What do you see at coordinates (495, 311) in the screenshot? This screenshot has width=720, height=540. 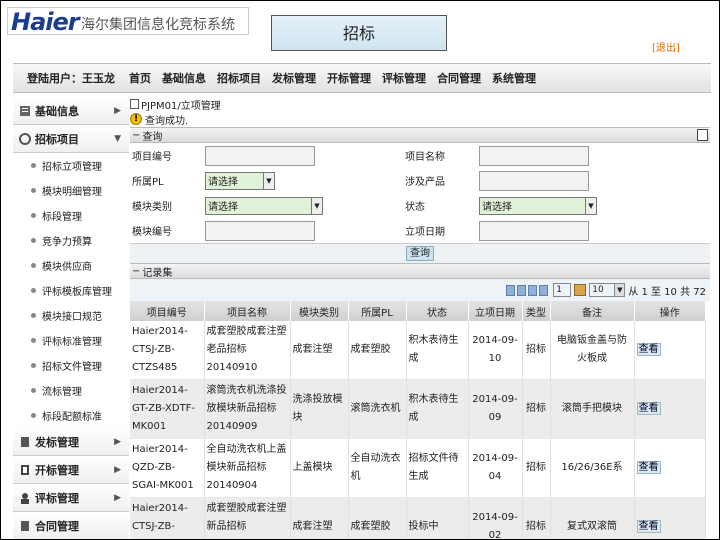 I see `col-date: 立项日期` at bounding box center [495, 311].